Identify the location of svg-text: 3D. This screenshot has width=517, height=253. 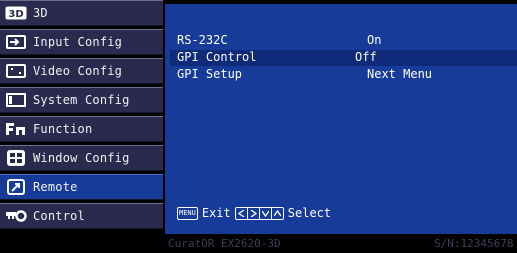
(15, 14).